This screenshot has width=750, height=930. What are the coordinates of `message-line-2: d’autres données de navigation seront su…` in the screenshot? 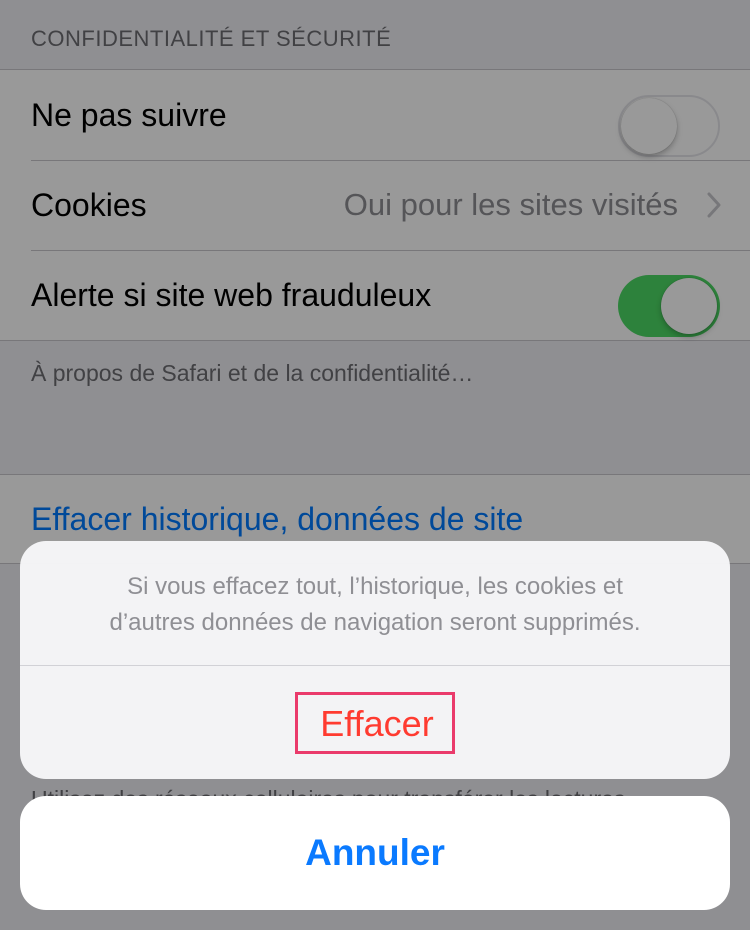 It's located at (375, 622).